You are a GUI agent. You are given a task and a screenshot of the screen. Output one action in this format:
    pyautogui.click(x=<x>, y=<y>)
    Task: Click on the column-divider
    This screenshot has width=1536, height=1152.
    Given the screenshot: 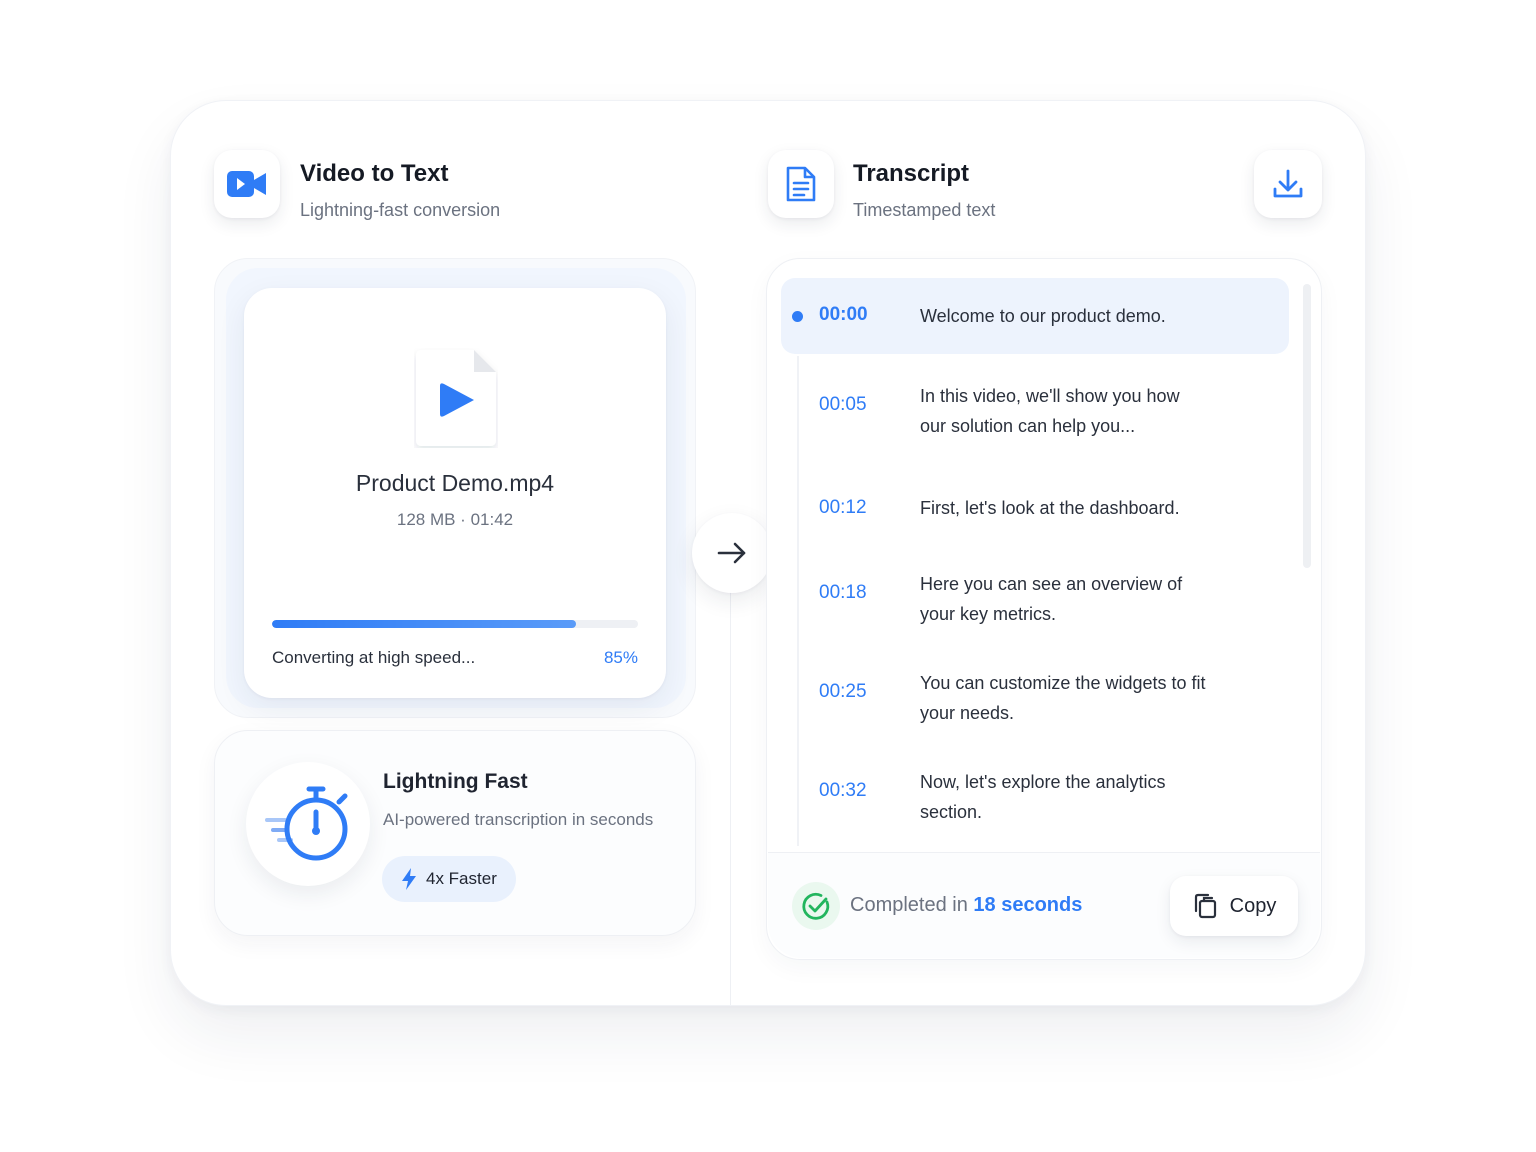 What is the action you would take?
    pyautogui.click(x=730, y=782)
    